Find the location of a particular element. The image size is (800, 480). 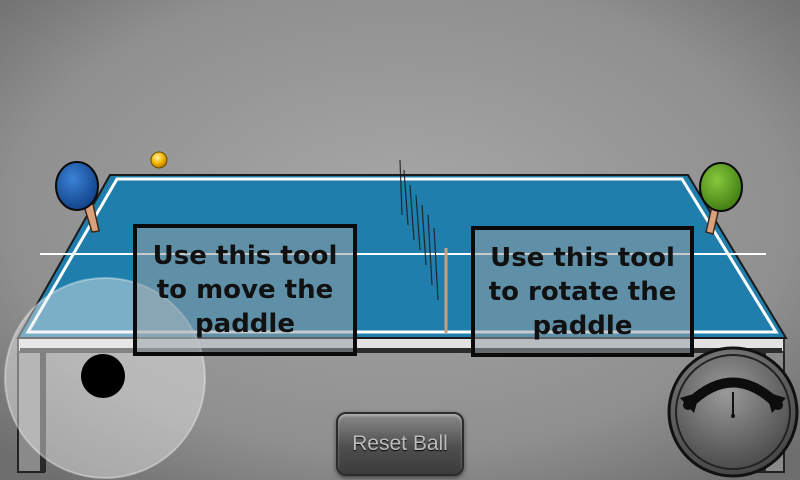

ball-icon is located at coordinates (159, 160).